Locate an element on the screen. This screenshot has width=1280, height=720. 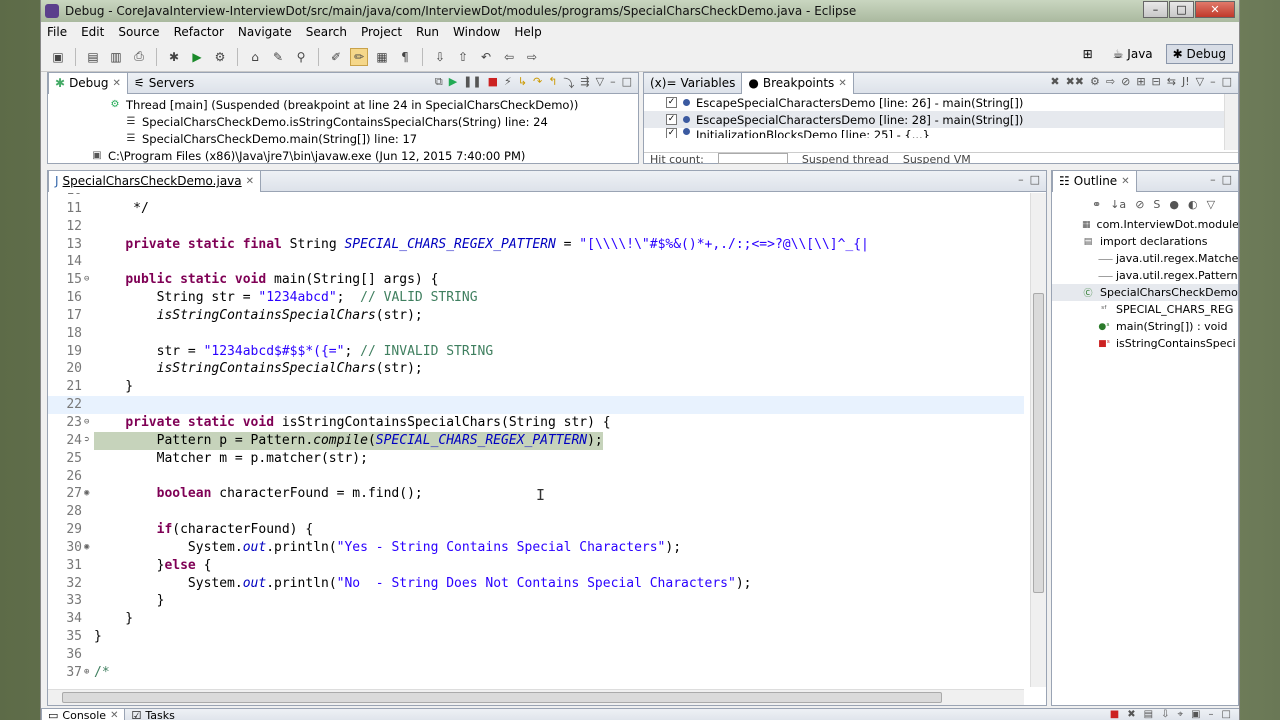
tab-debug: ✱ Debug ✕ is located at coordinates (88, 83).